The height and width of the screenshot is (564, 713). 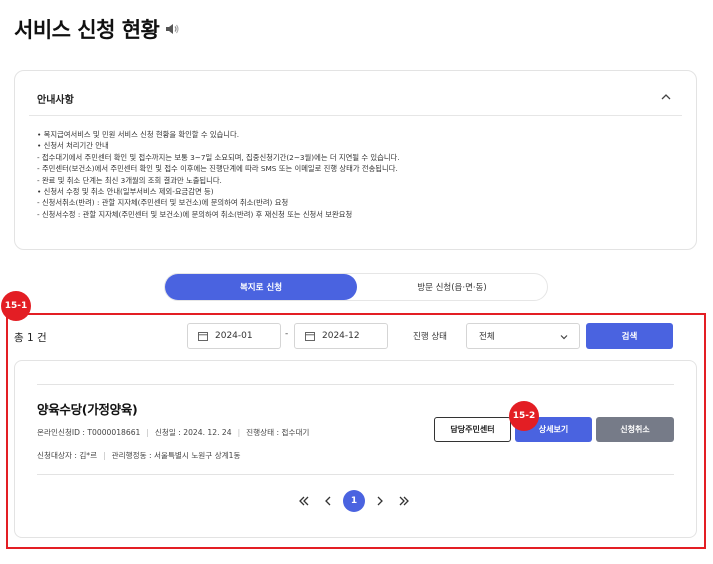 I want to click on page-number-current: 1, so click(x=354, y=501).